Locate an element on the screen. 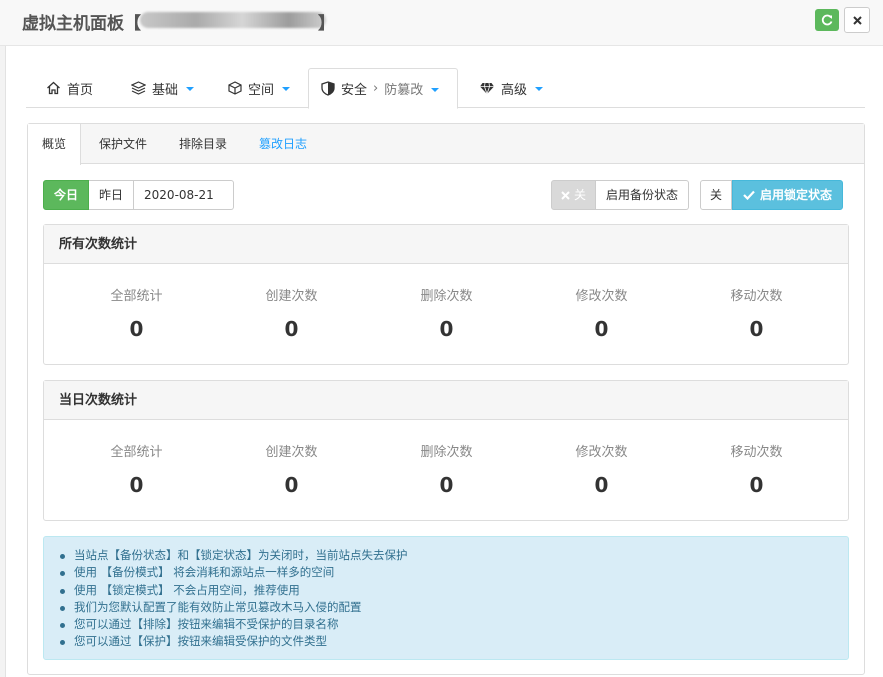  check-icon is located at coordinates (749, 195).